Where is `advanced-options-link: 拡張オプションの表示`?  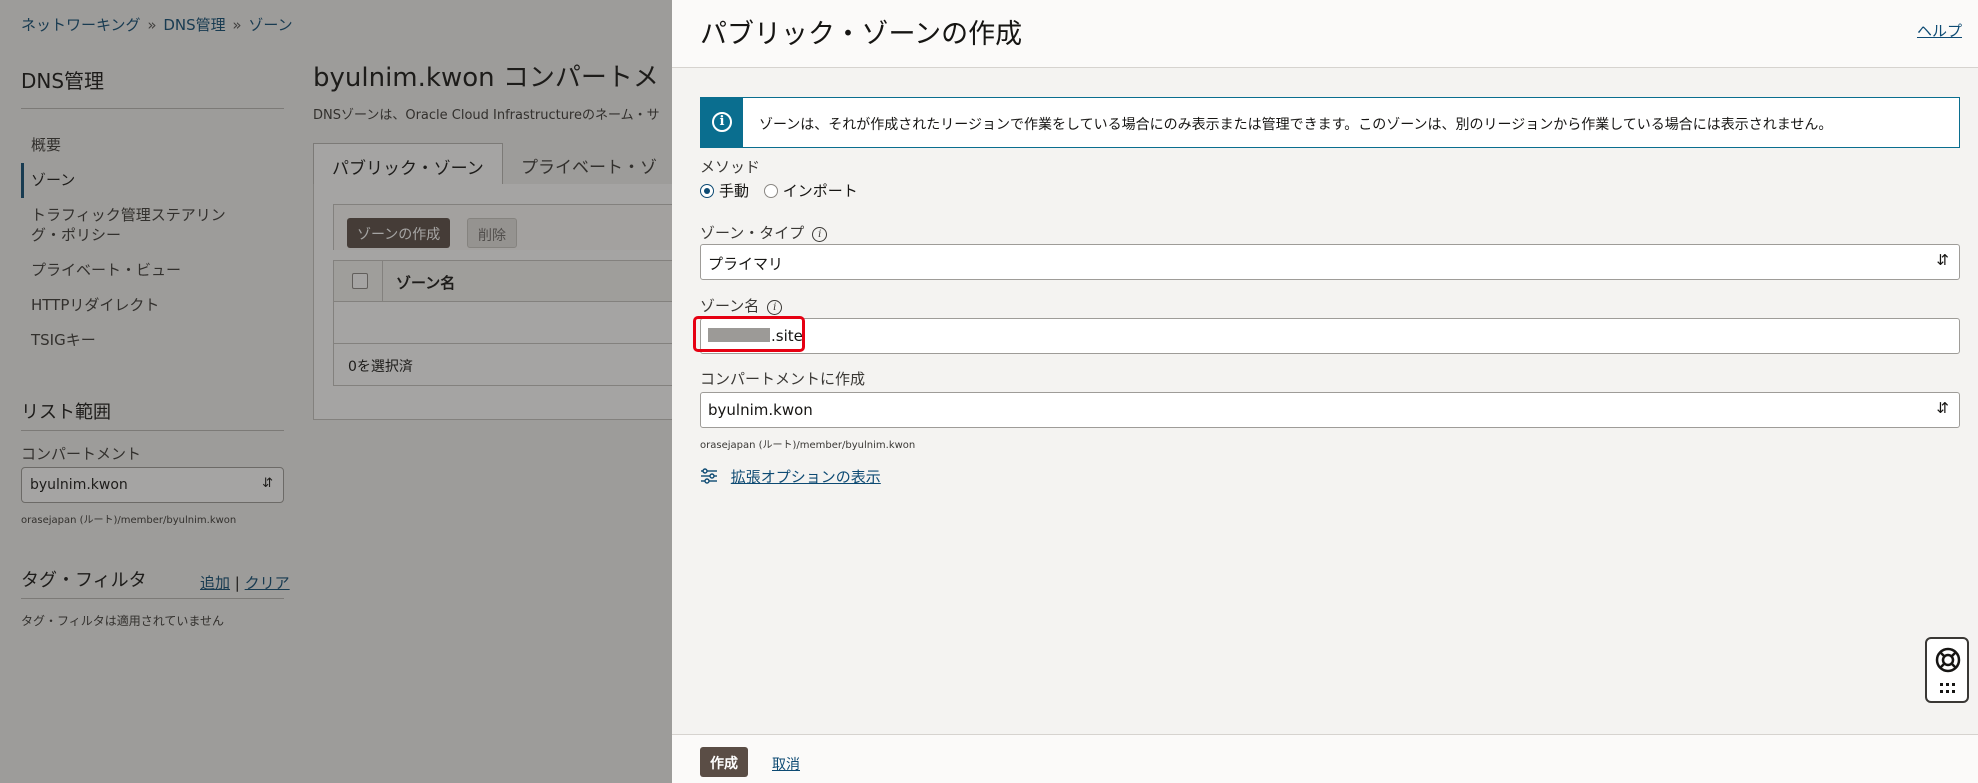 advanced-options-link: 拡張オプションの表示 is located at coordinates (790, 476).